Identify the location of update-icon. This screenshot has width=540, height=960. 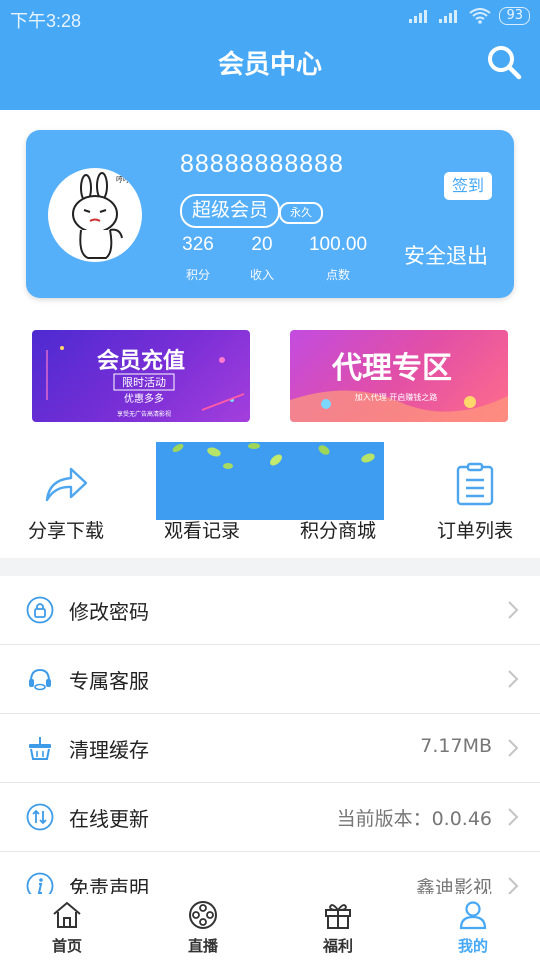
(40, 817).